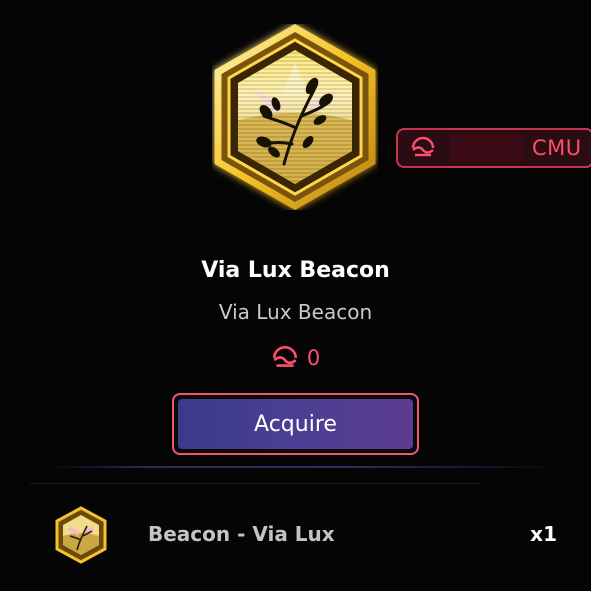 This screenshot has width=591, height=591. What do you see at coordinates (295, 270) in the screenshot?
I see `item-title: Via Lux Beacon` at bounding box center [295, 270].